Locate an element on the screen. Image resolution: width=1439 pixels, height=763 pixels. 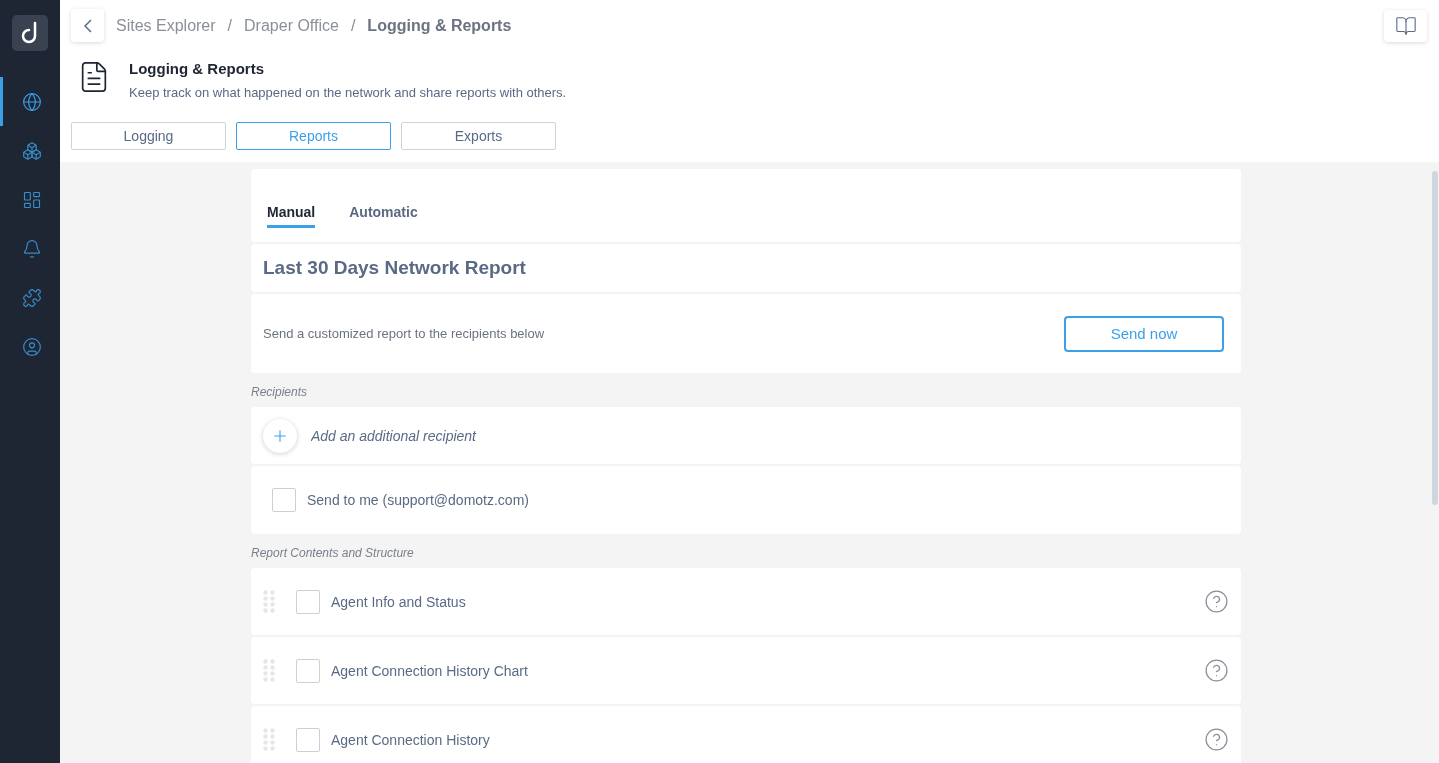
section-label: Recipients is located at coordinates (280, 392).